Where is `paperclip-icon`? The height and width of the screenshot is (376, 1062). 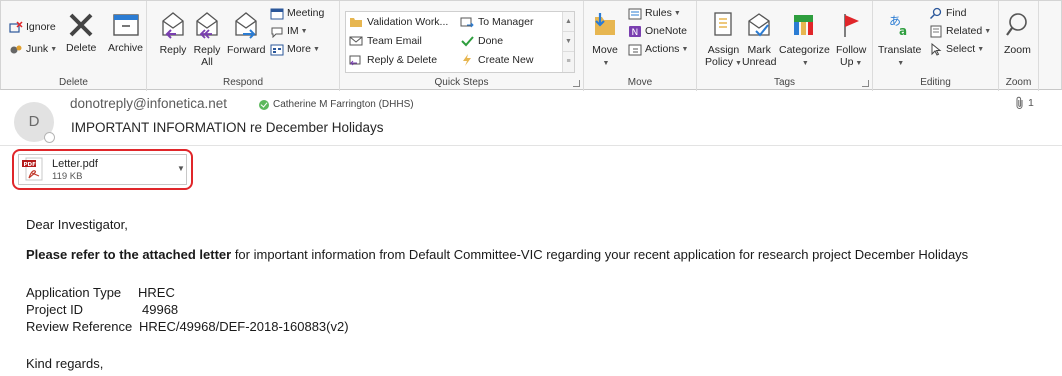 paperclip-icon is located at coordinates (1019, 102).